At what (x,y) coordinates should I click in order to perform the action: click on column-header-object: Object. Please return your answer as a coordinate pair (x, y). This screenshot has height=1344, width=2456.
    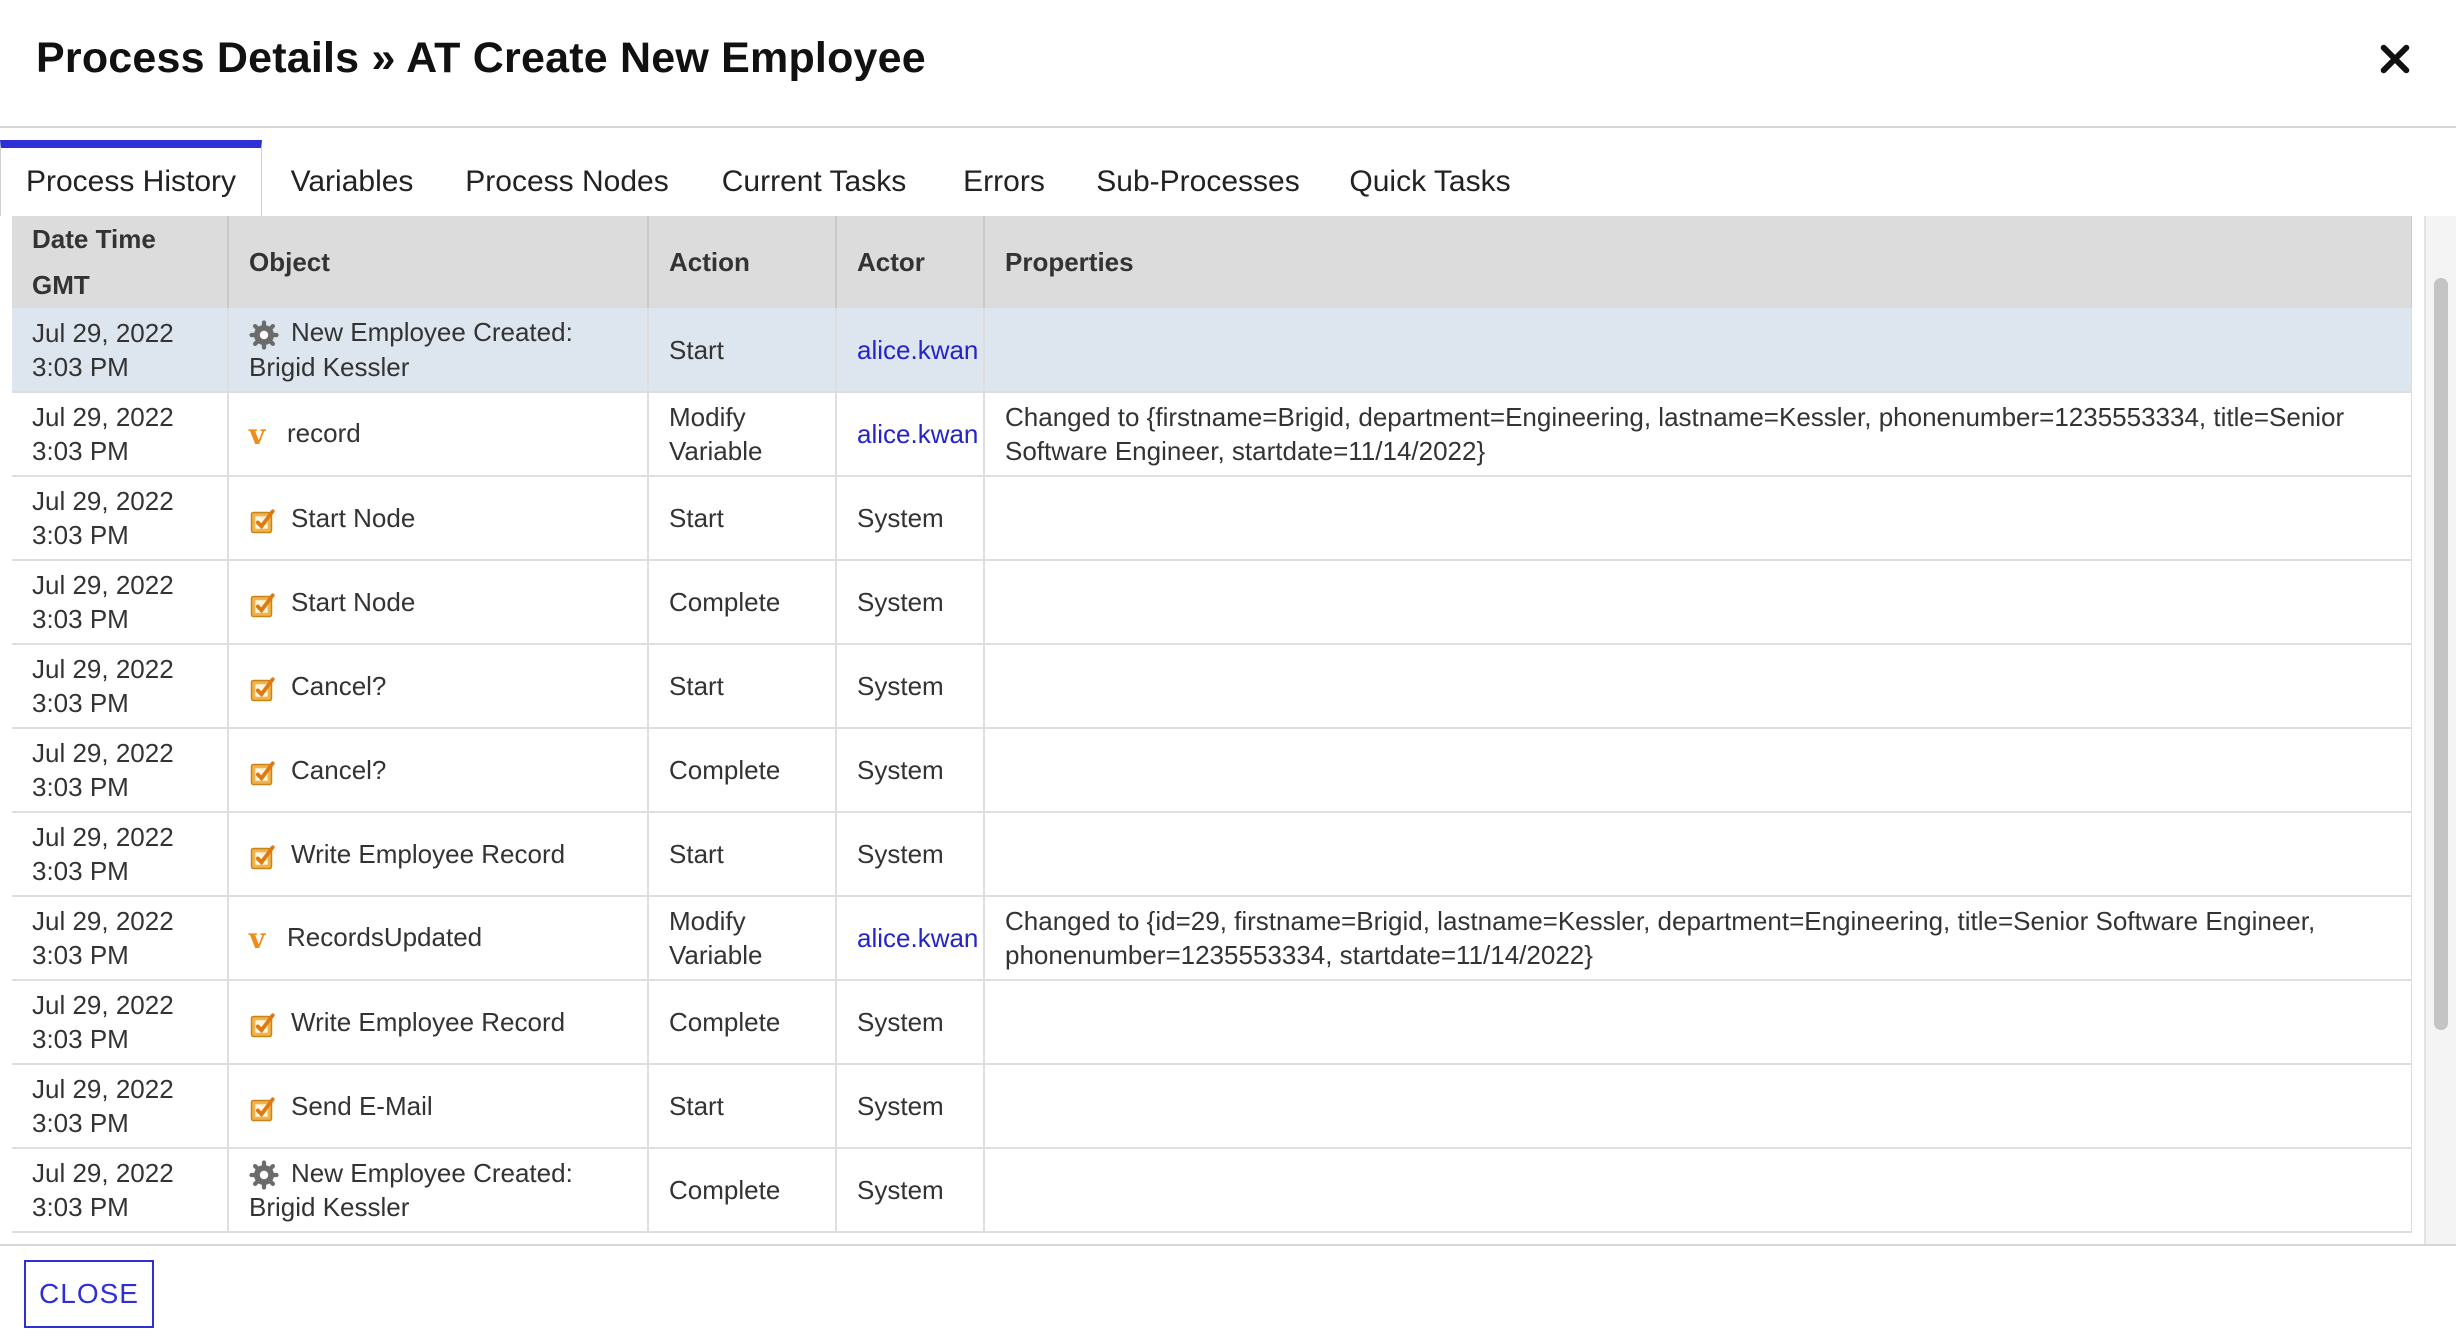
    Looking at the image, I should click on (438, 262).